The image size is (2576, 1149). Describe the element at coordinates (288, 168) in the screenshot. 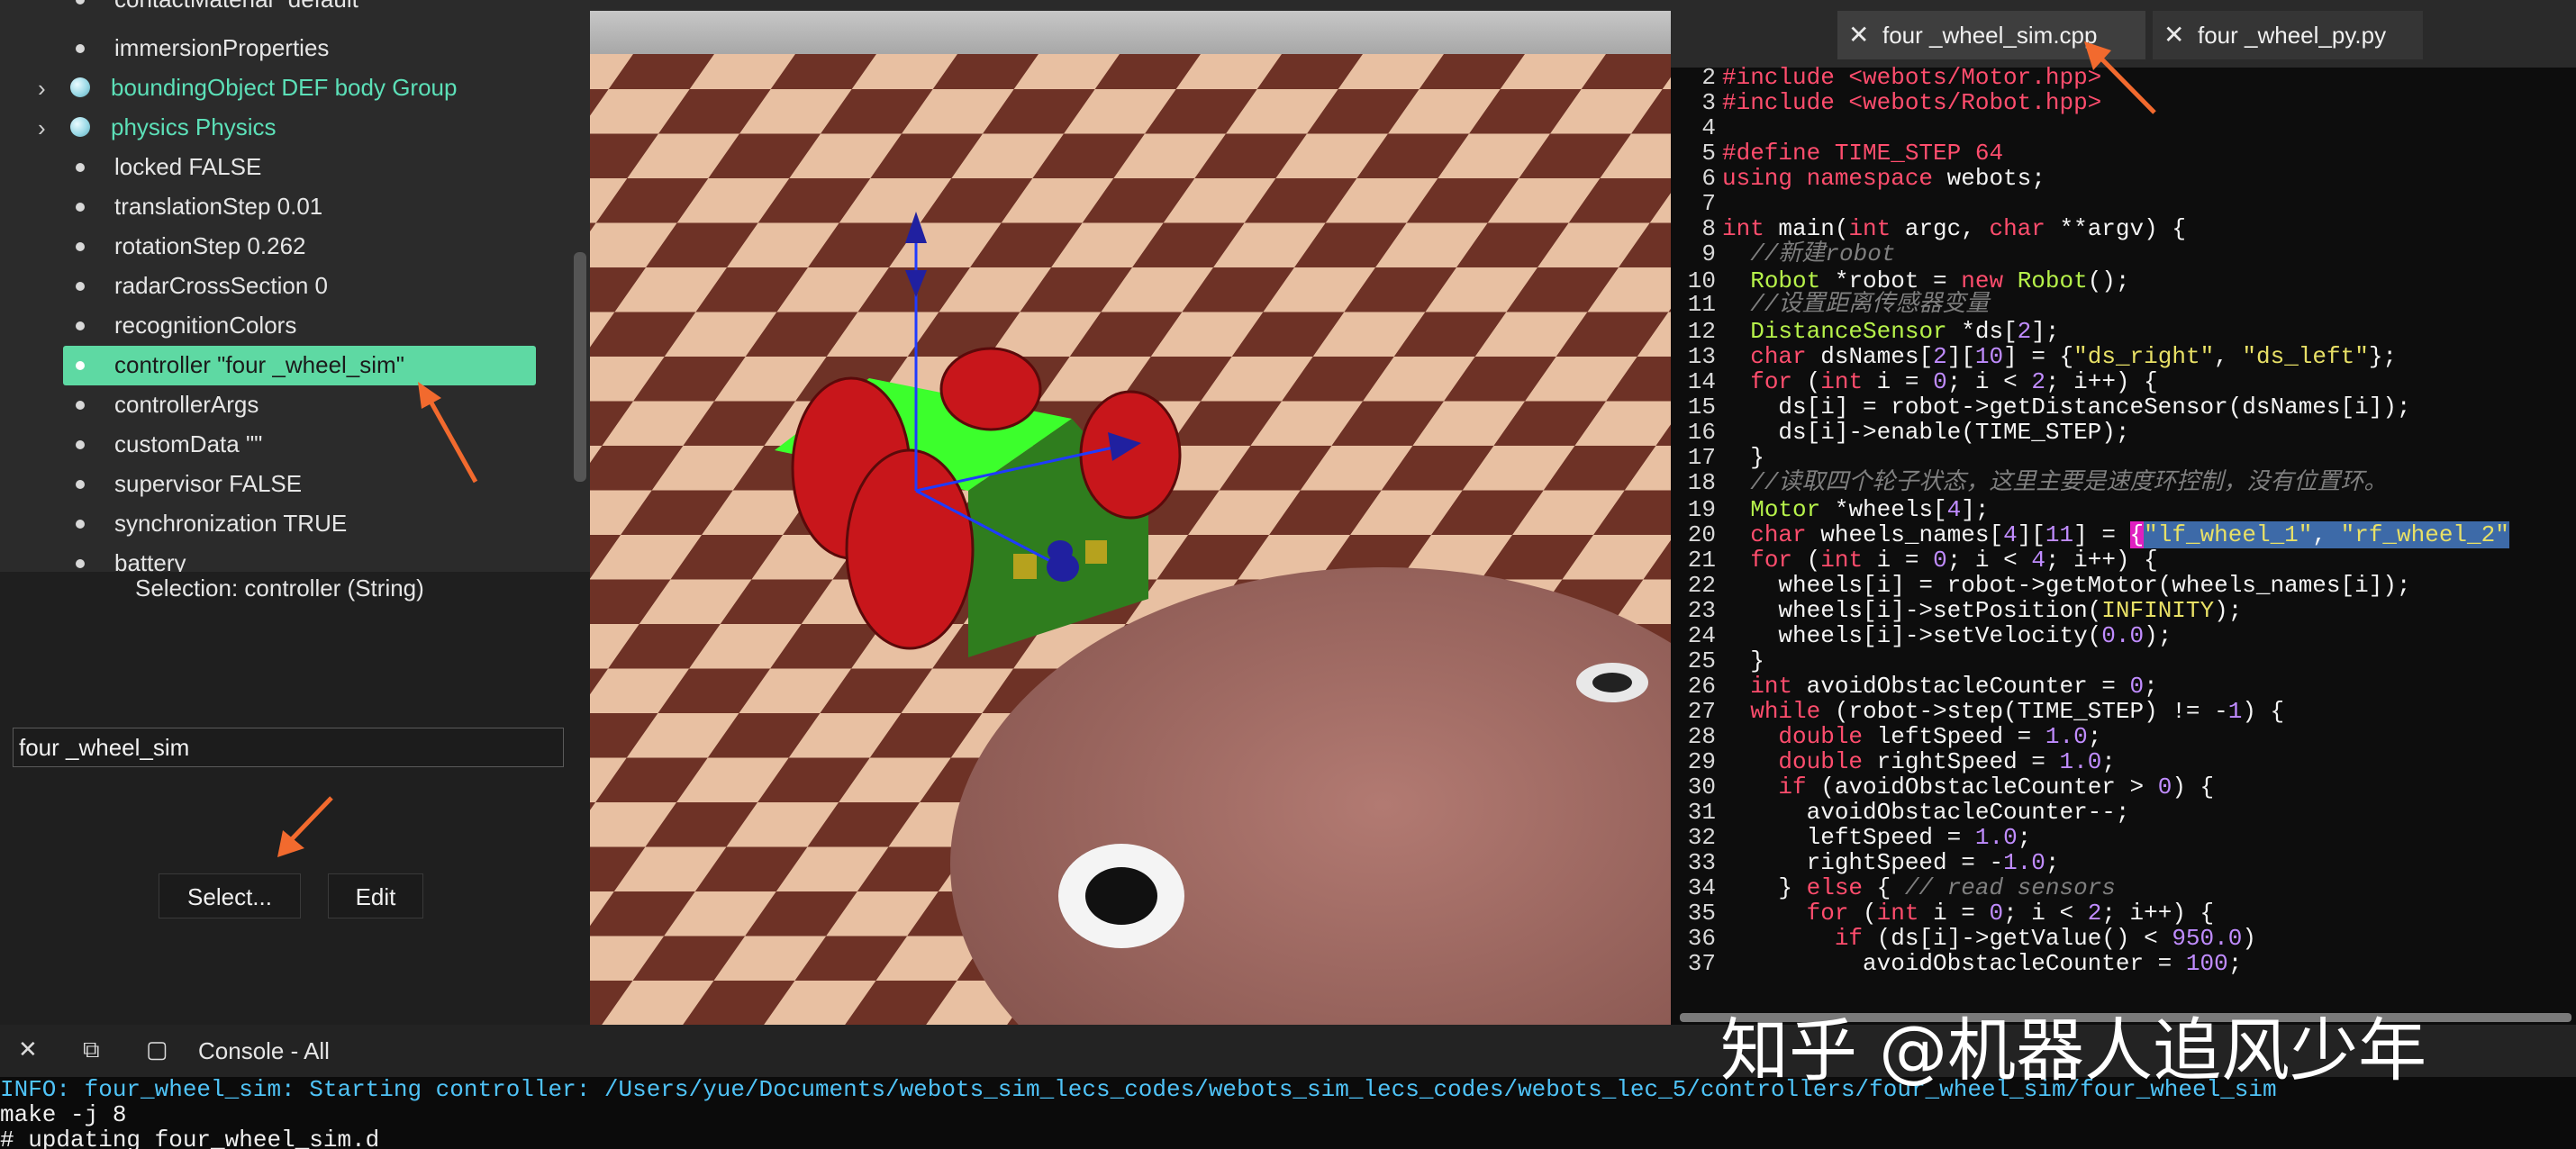

I see `tree-item: locked FALSE` at that location.